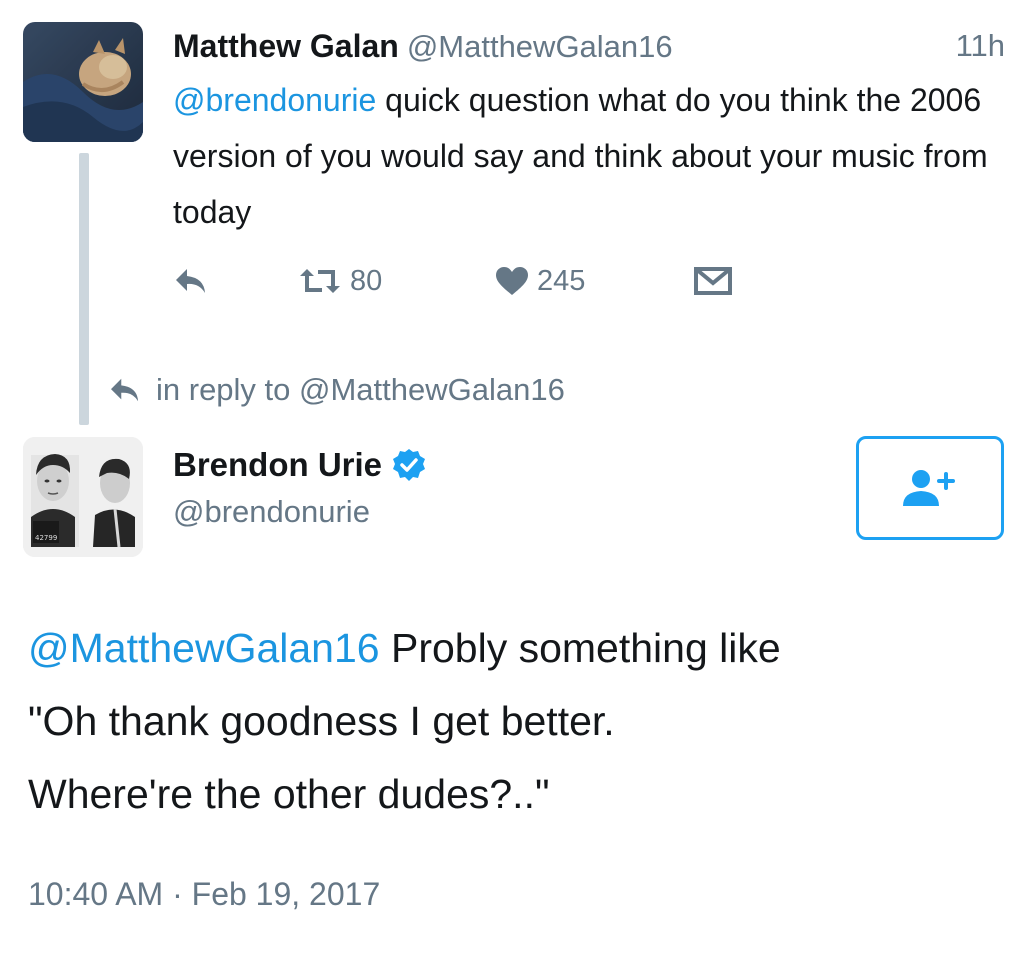 Image resolution: width=1024 pixels, height=962 pixels. What do you see at coordinates (46, 538) in the screenshot?
I see `svg-text: 42799` at bounding box center [46, 538].